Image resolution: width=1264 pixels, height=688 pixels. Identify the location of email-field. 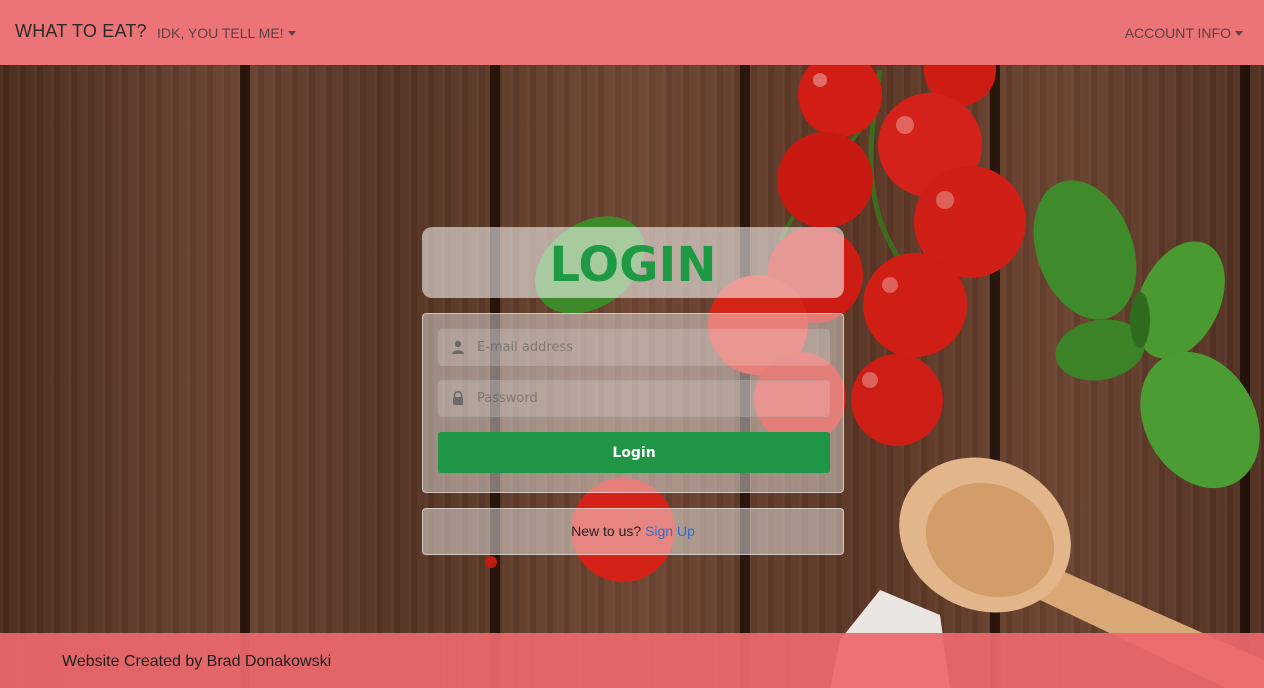
(634, 347).